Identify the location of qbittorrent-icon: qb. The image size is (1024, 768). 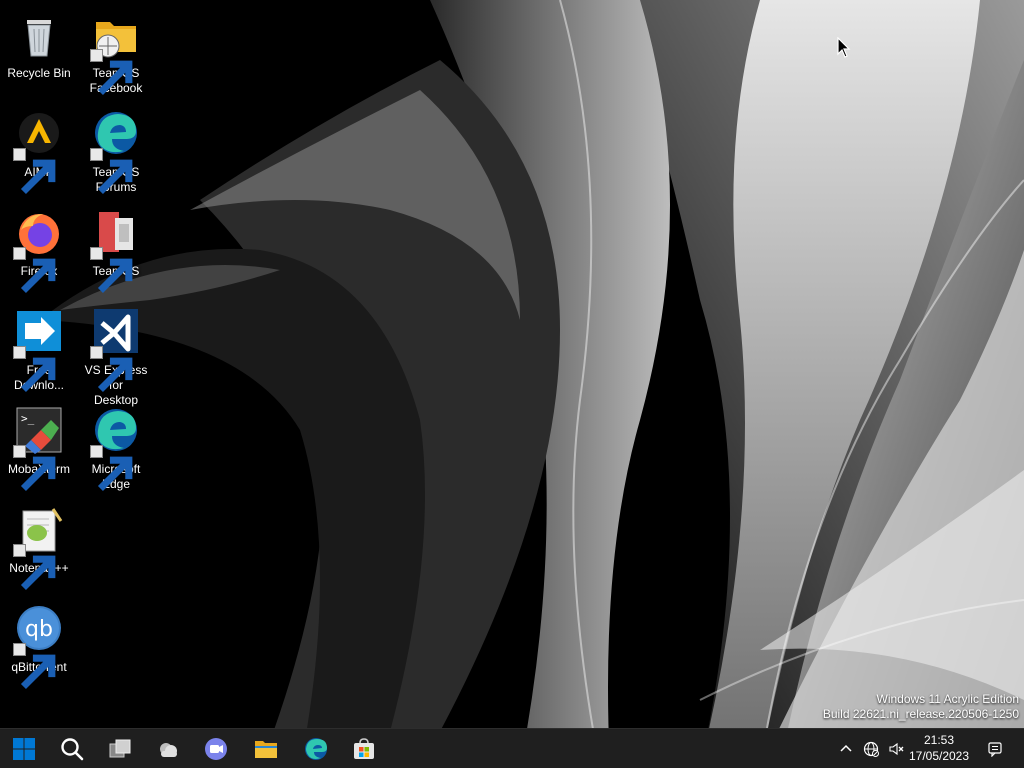
(39, 647).